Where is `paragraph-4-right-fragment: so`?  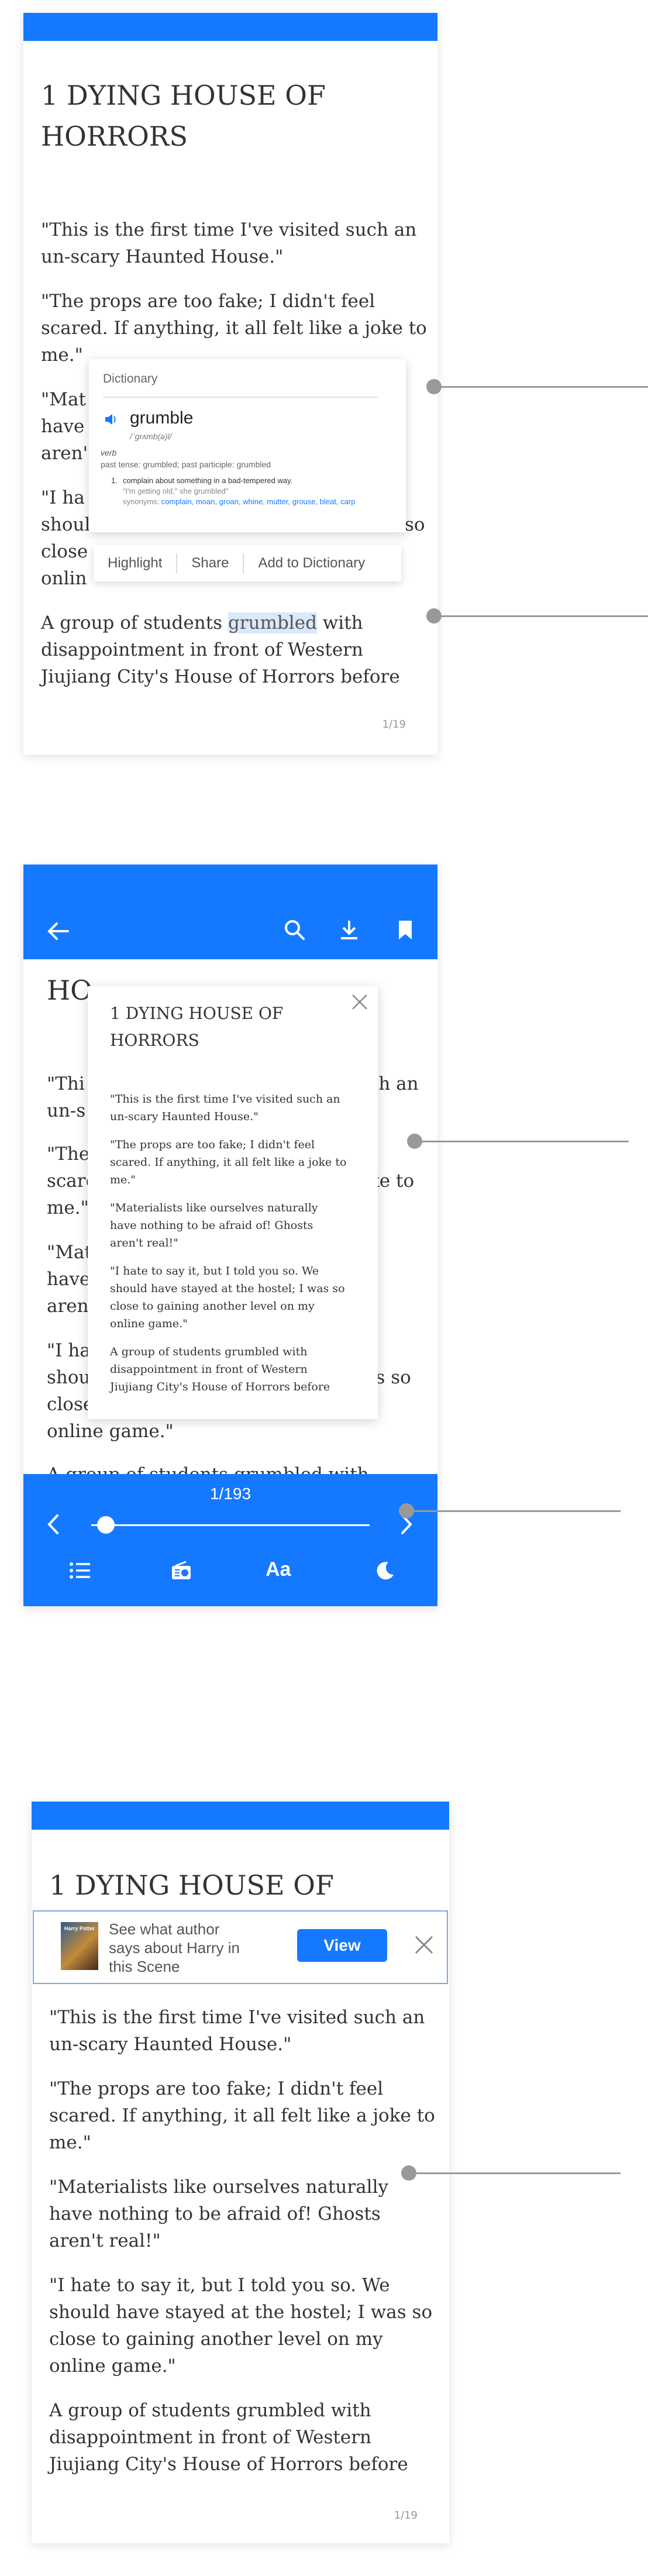 paragraph-4-right-fragment: so is located at coordinates (415, 524).